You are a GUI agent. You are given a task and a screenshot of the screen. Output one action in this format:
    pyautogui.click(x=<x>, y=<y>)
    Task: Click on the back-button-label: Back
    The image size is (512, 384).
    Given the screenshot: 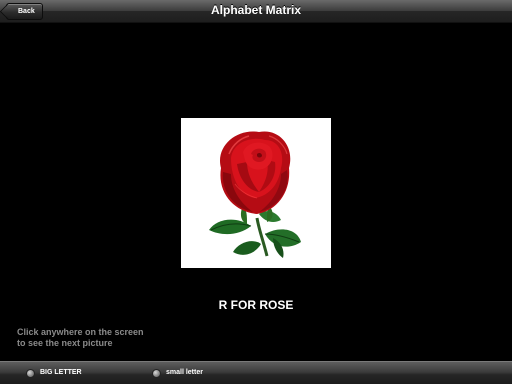 What is the action you would take?
    pyautogui.click(x=26, y=11)
    